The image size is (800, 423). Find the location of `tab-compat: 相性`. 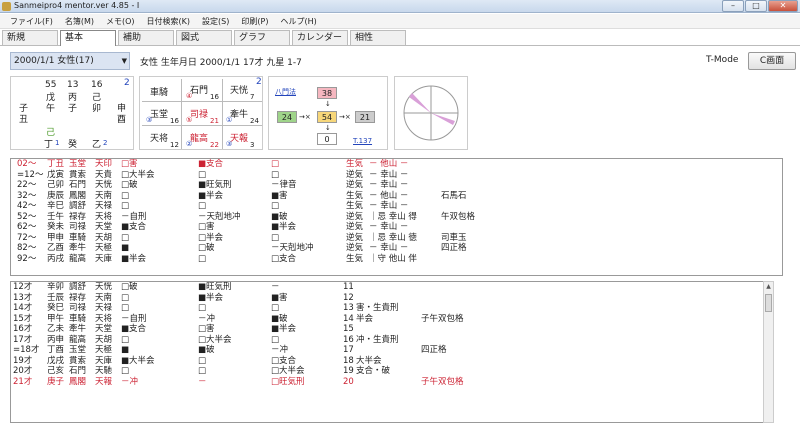

tab-compat: 相性 is located at coordinates (378, 37).